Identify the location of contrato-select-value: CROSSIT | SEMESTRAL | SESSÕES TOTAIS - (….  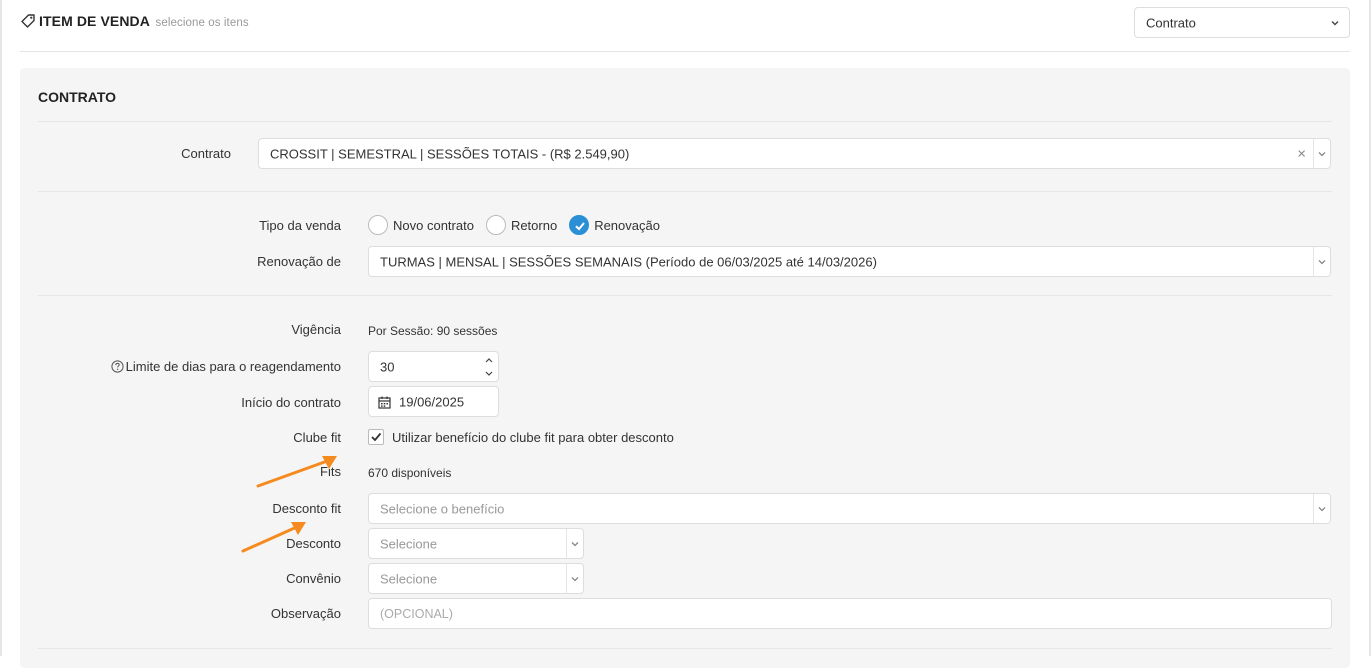
(450, 153).